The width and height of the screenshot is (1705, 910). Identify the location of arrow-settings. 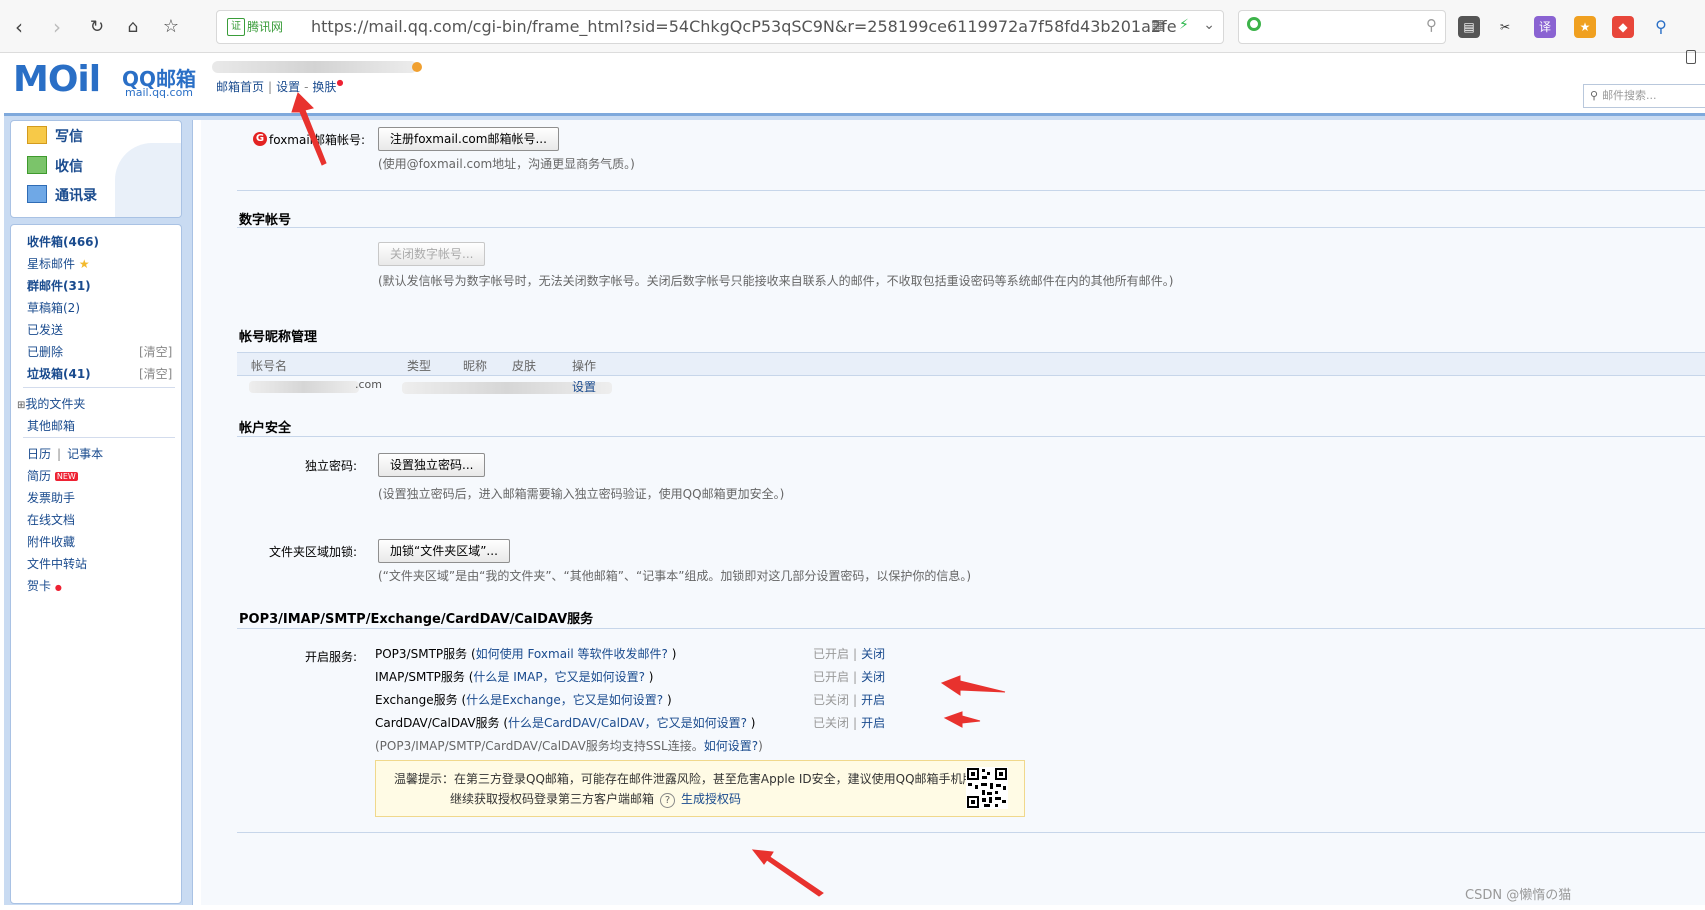
(309, 129).